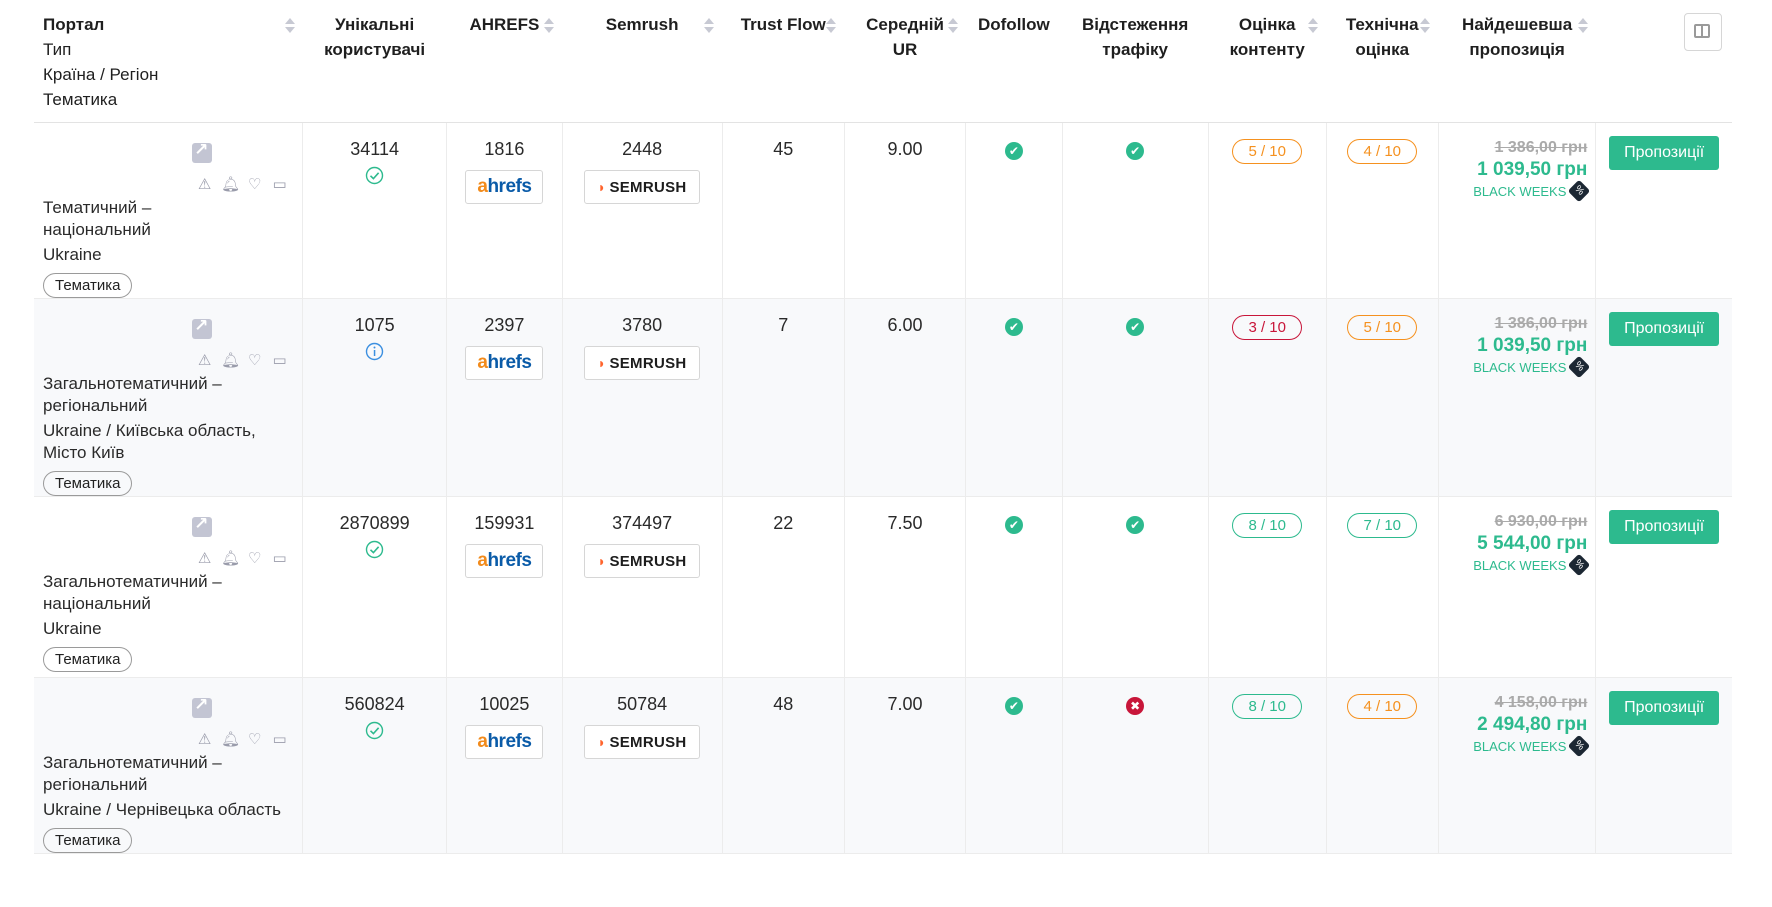  What do you see at coordinates (374, 149) in the screenshot?
I see `unique-users-value: 34114` at bounding box center [374, 149].